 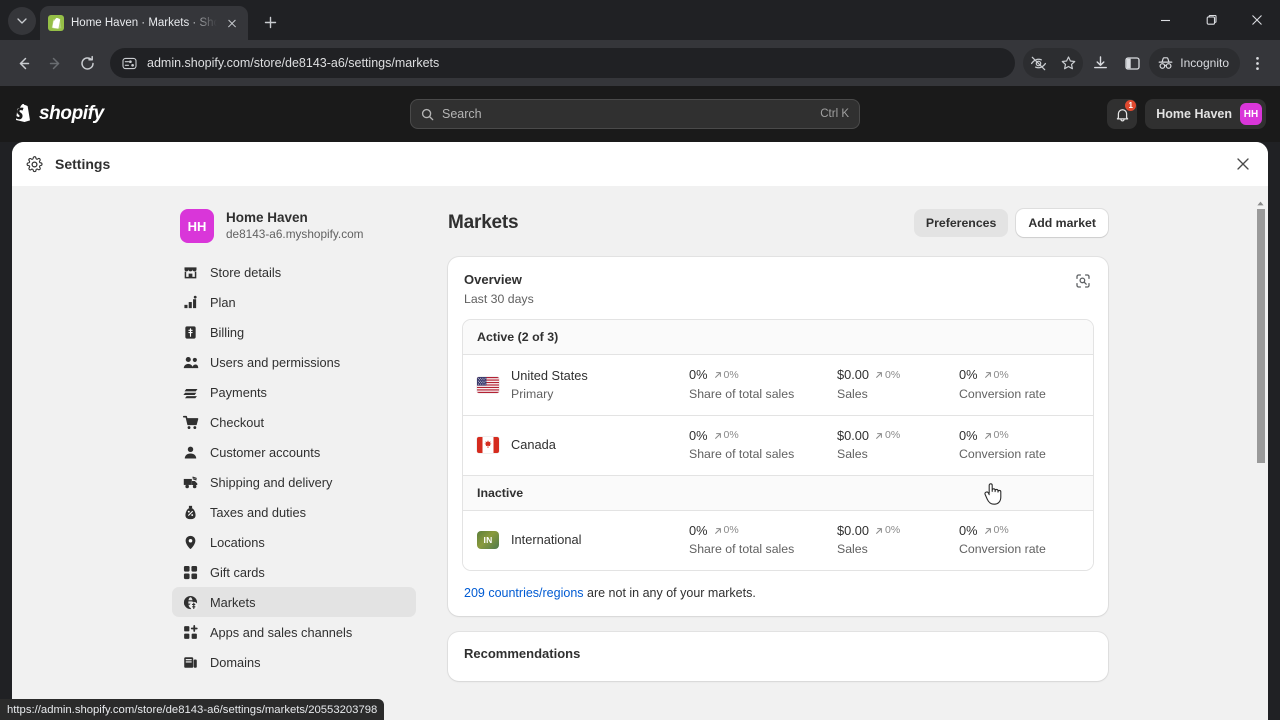 What do you see at coordinates (190, 572) in the screenshot?
I see `gift-card-icon` at bounding box center [190, 572].